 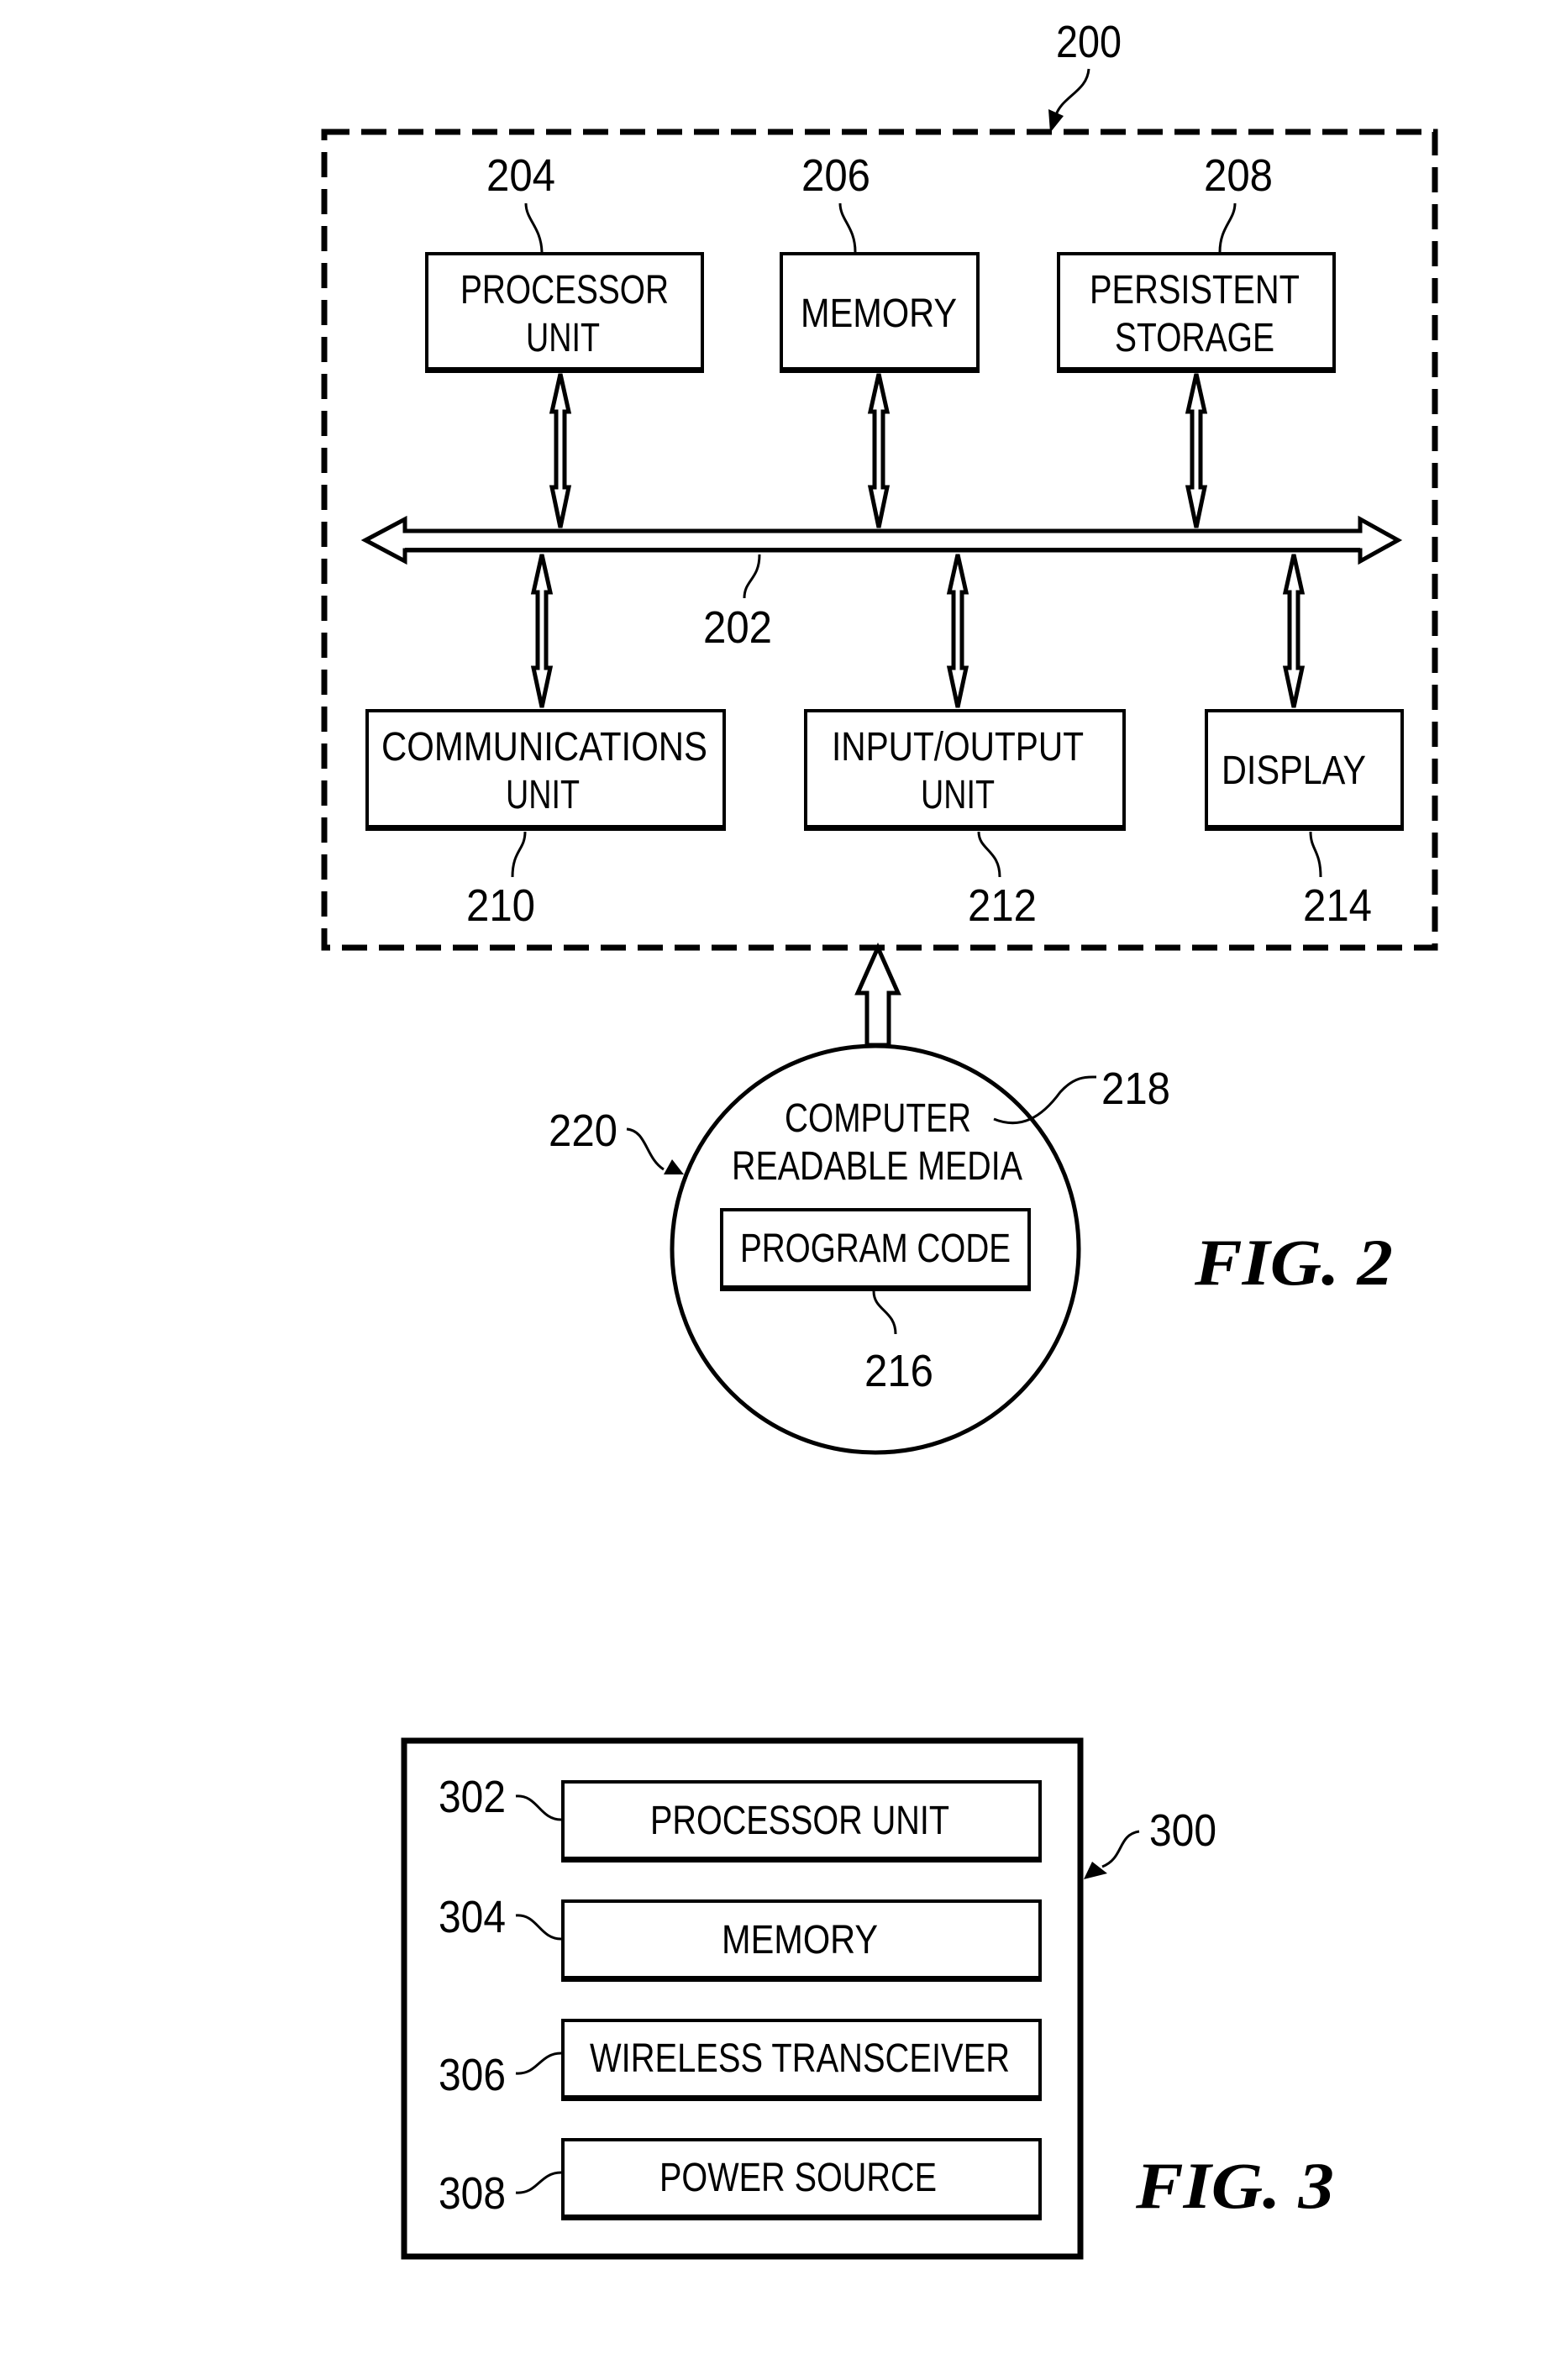 I want to click on ref-212-label: 212, so click(x=1003, y=905).